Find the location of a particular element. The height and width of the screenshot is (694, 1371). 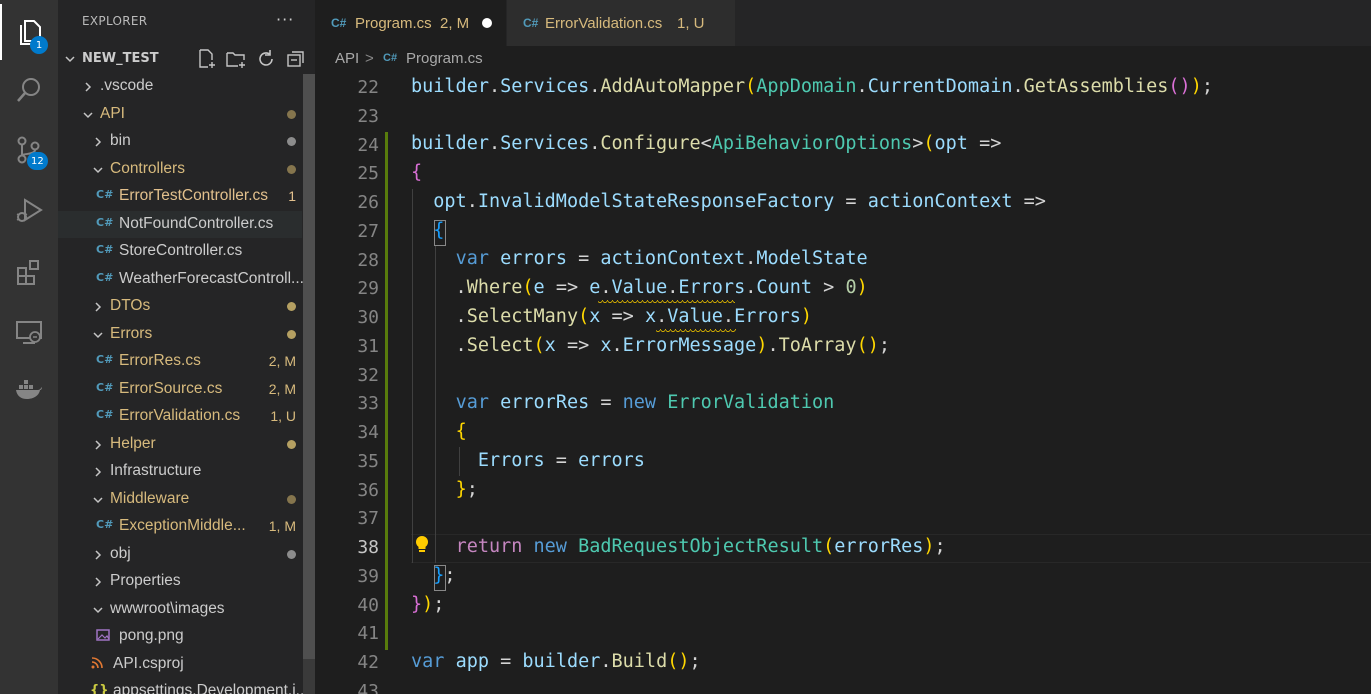

json-file-icon: {} is located at coordinates (99, 688).